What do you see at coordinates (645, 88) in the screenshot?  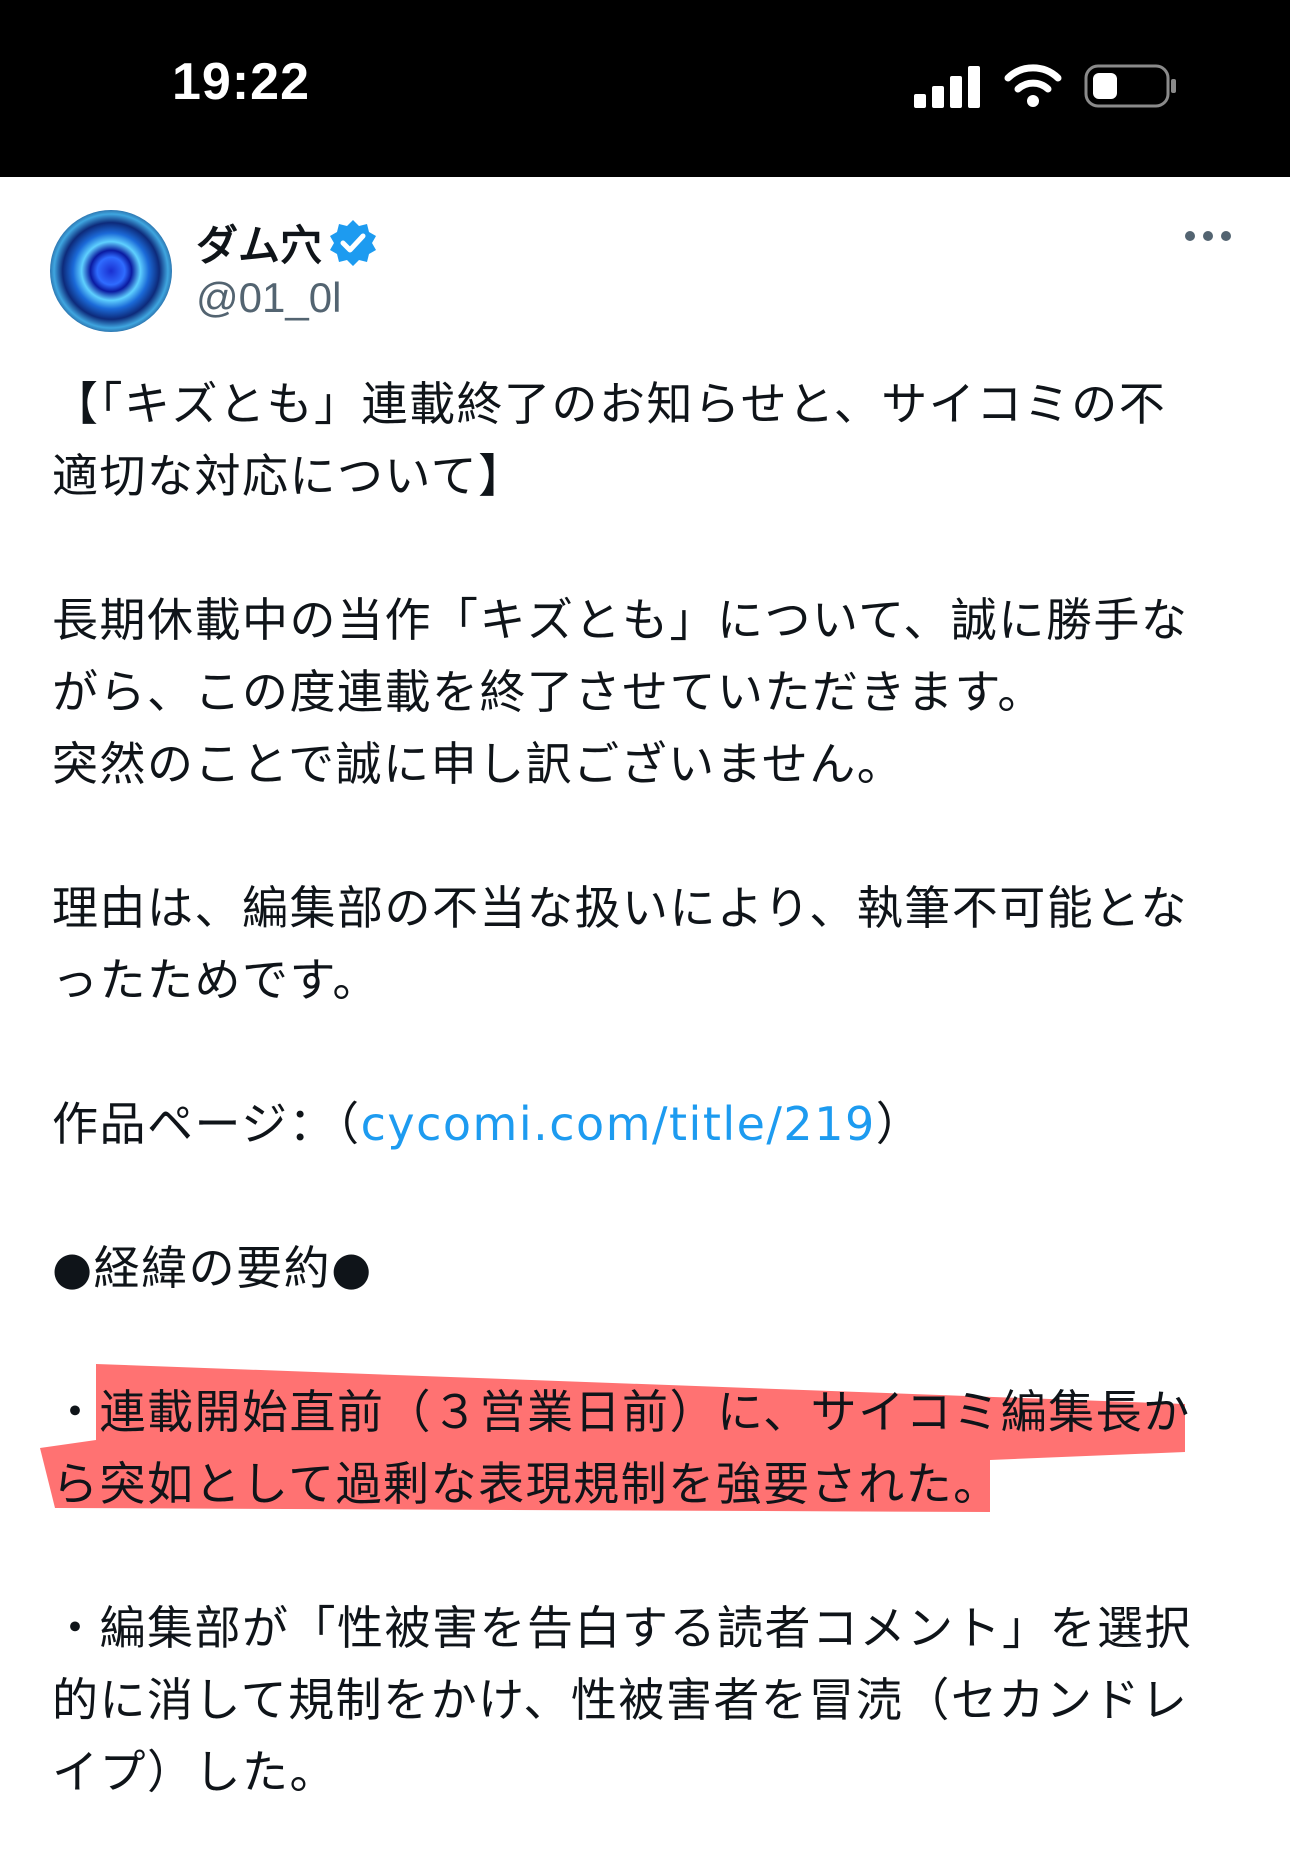 I see `status-bar: 19:22` at bounding box center [645, 88].